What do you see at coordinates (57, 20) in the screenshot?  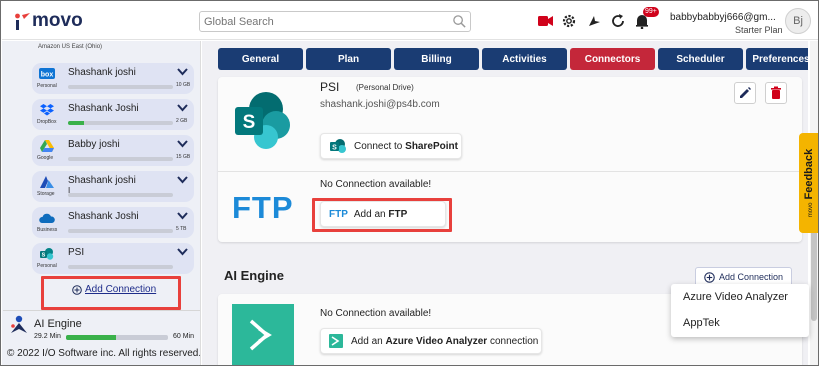 I see `logo-text: movo` at bounding box center [57, 20].